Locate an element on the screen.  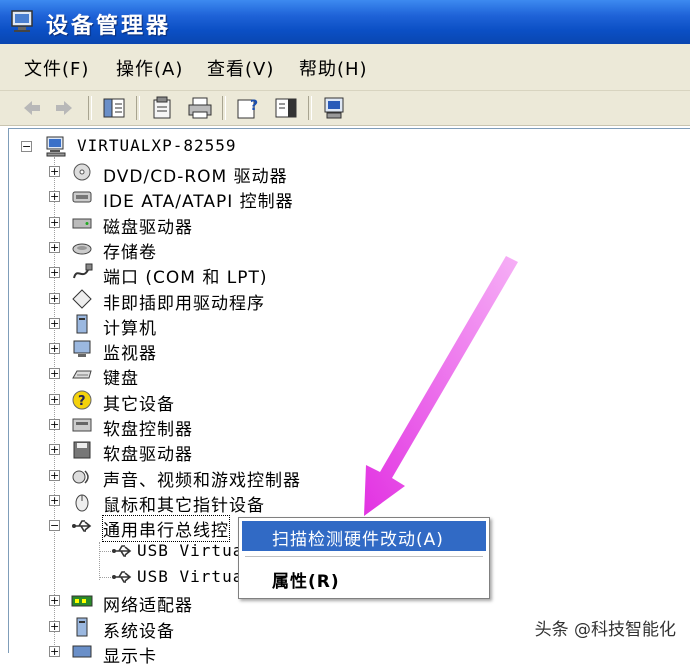
collapse-icon: − is located at coordinates (26, 146).